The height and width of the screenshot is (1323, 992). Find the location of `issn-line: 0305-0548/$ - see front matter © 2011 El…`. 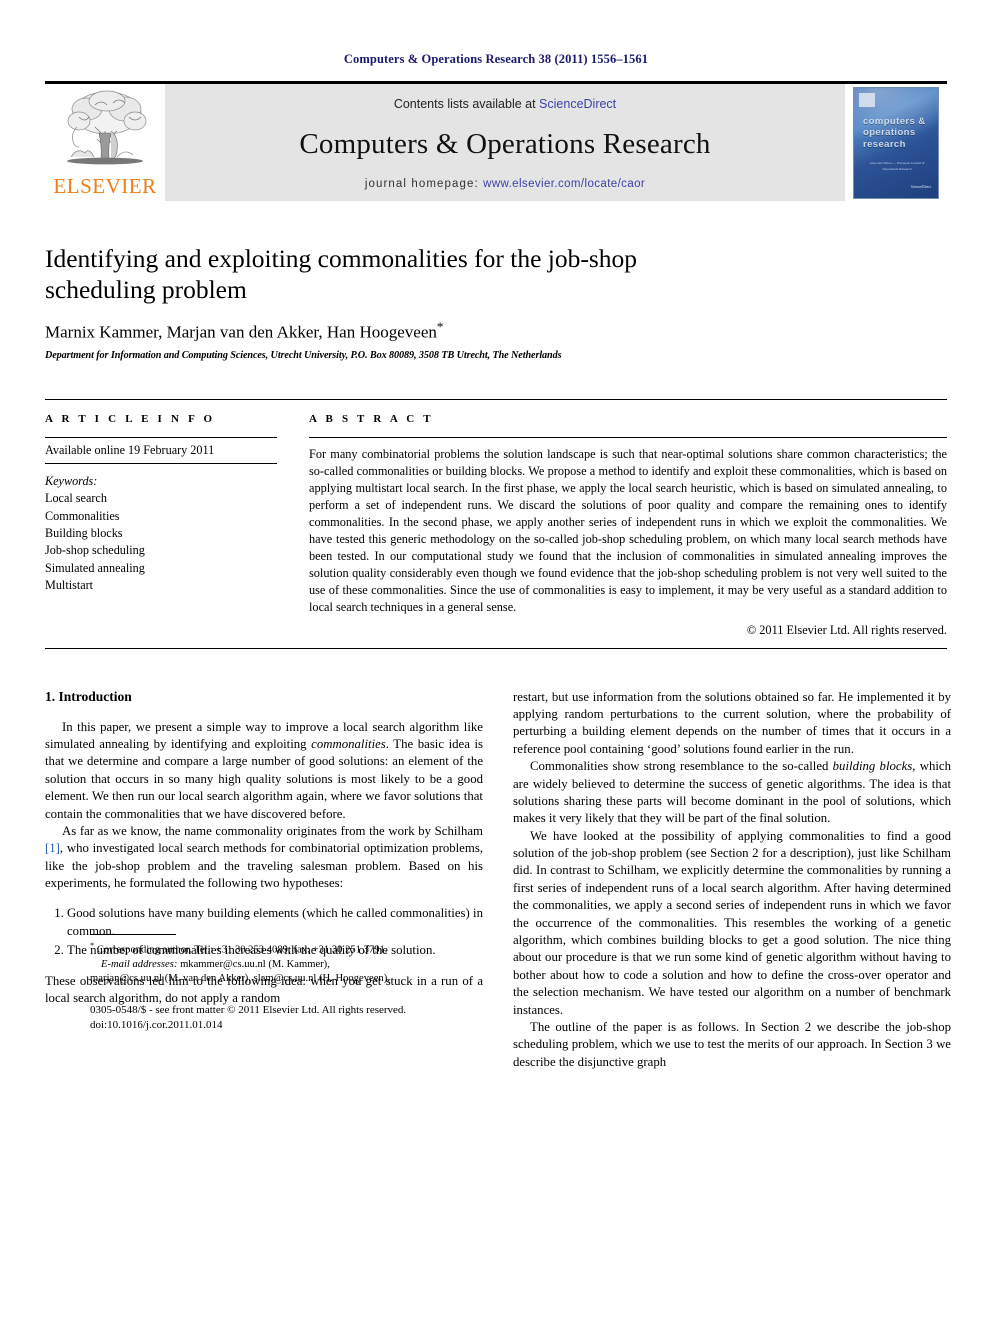

issn-line: 0305-0548/$ - see front matter © 2011 El… is located at coordinates (248, 1009).